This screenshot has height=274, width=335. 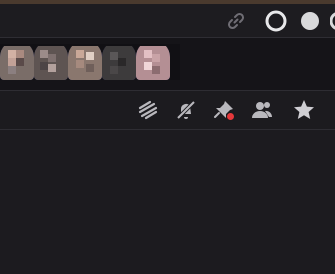 I want to click on members-icon, so click(x=262, y=110).